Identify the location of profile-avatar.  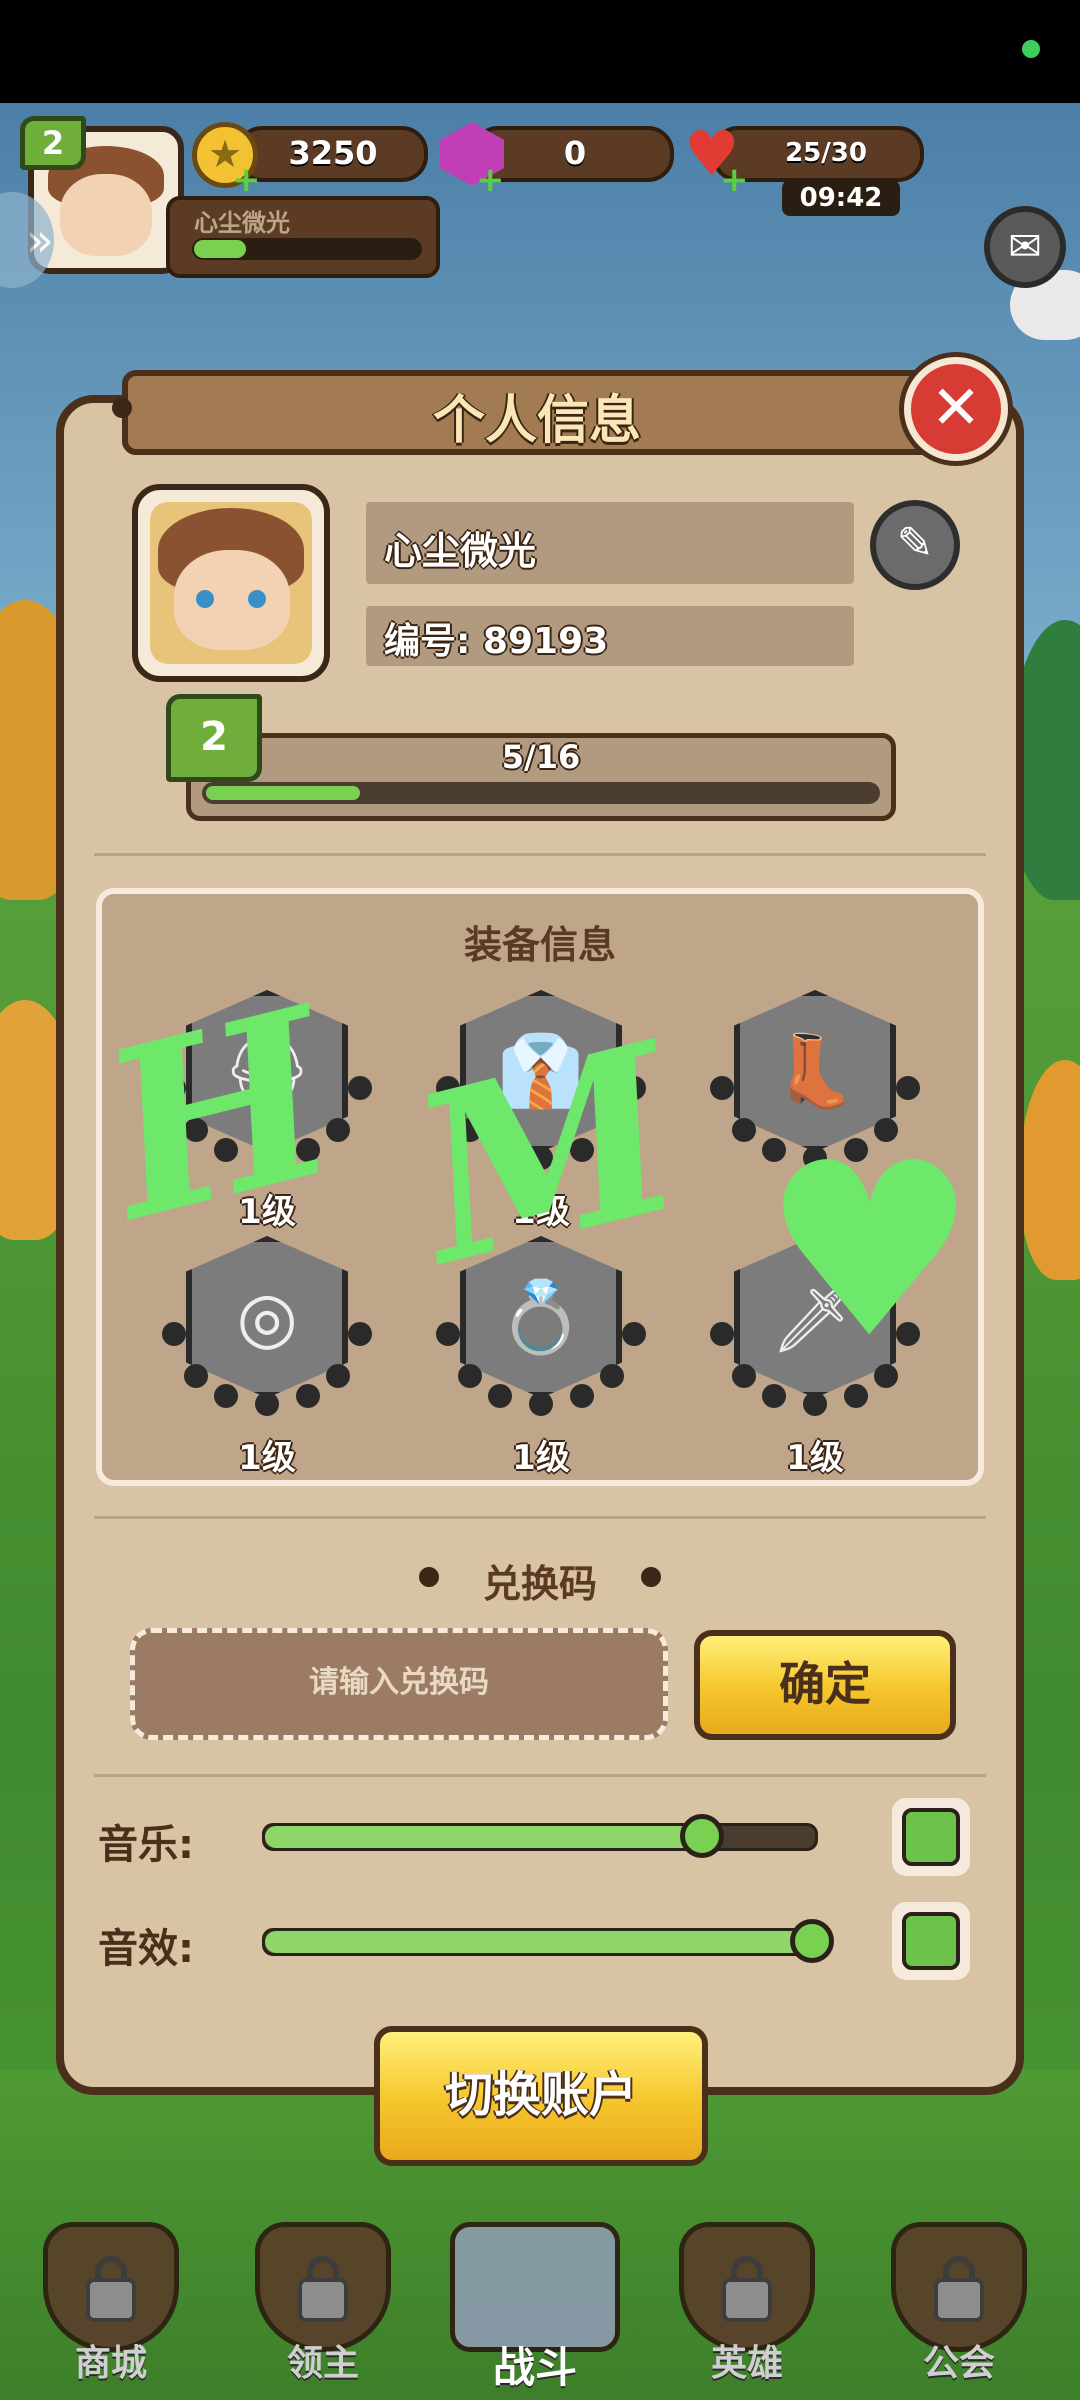
(231, 583).